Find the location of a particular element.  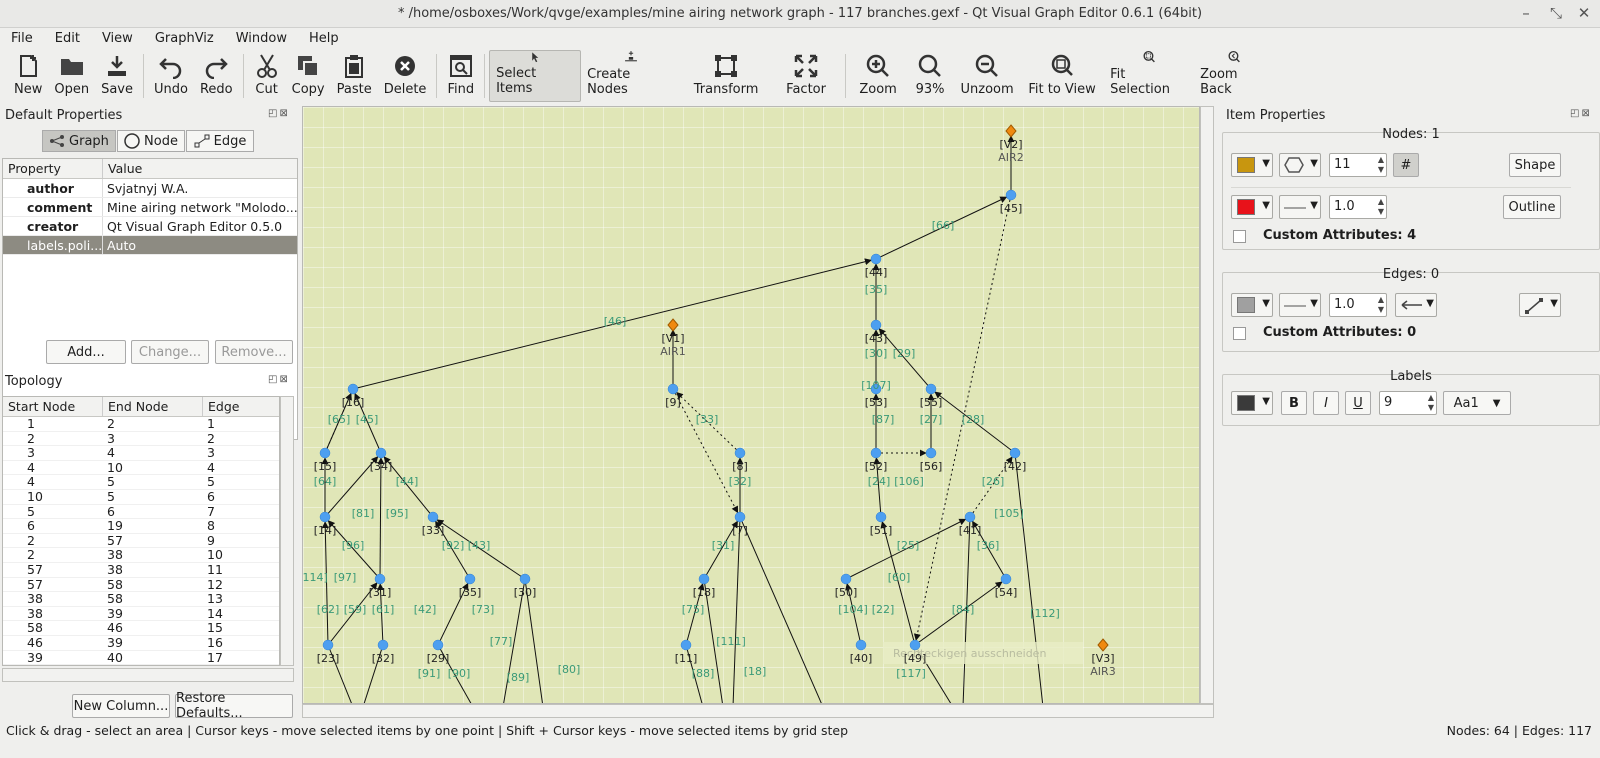

create-nodes-button: Create Nodes is located at coordinates (631, 76).